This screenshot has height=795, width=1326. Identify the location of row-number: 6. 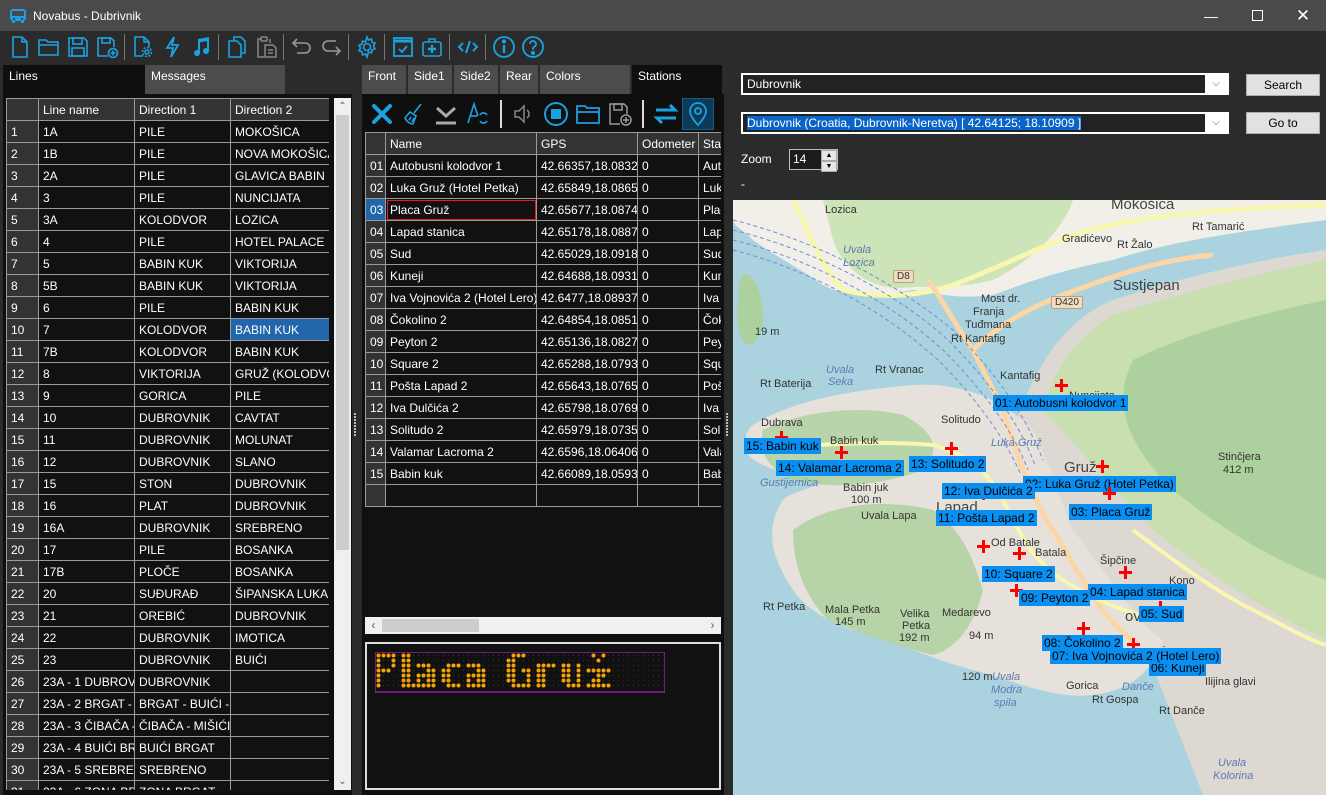
(22, 241).